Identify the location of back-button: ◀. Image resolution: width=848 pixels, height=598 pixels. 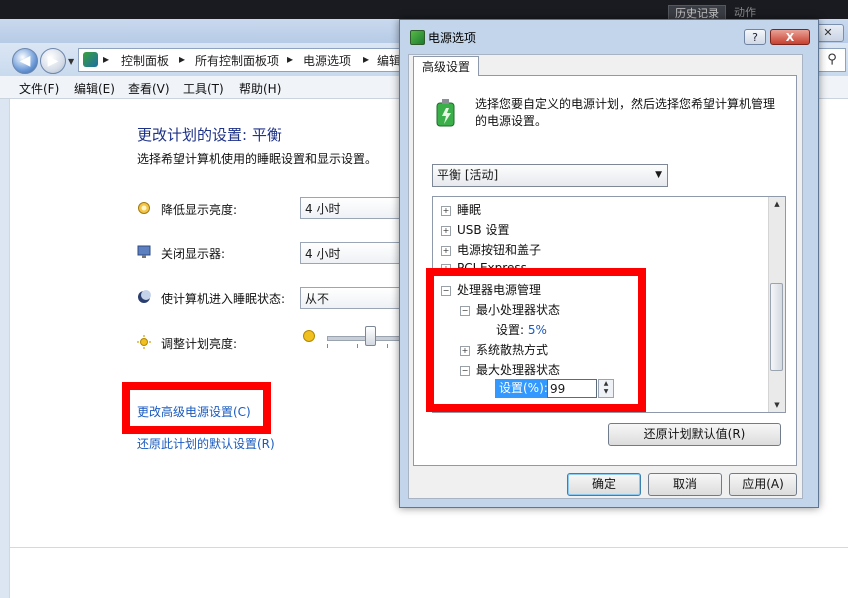
(25, 61).